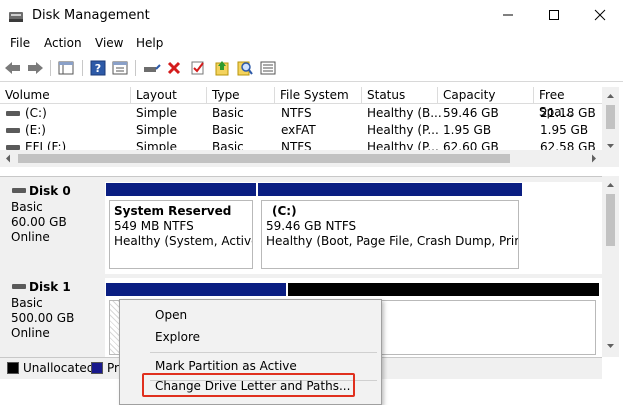  What do you see at coordinates (39, 222) in the screenshot?
I see `disk-0-size: 60.00 GB` at bounding box center [39, 222].